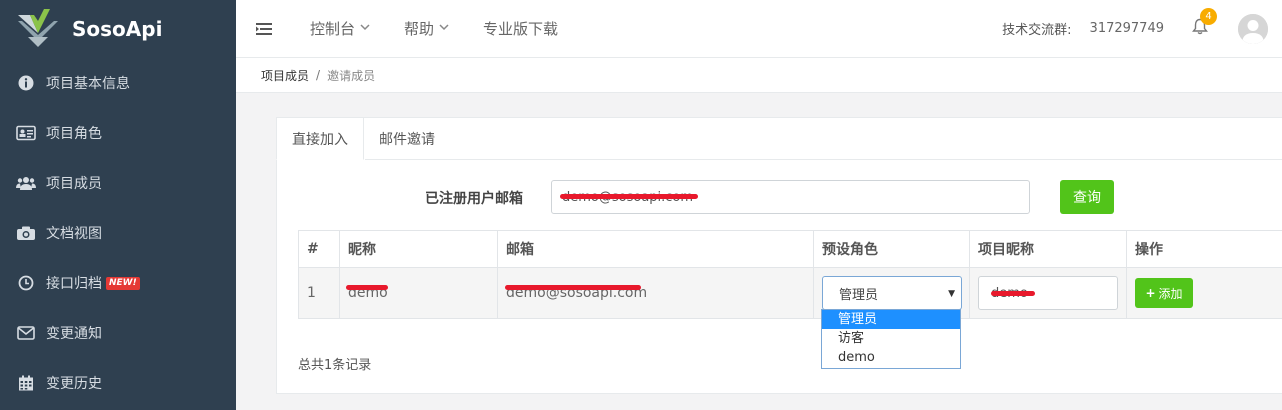  What do you see at coordinates (891, 249) in the screenshot?
I see `column-header: 预设角色` at bounding box center [891, 249].